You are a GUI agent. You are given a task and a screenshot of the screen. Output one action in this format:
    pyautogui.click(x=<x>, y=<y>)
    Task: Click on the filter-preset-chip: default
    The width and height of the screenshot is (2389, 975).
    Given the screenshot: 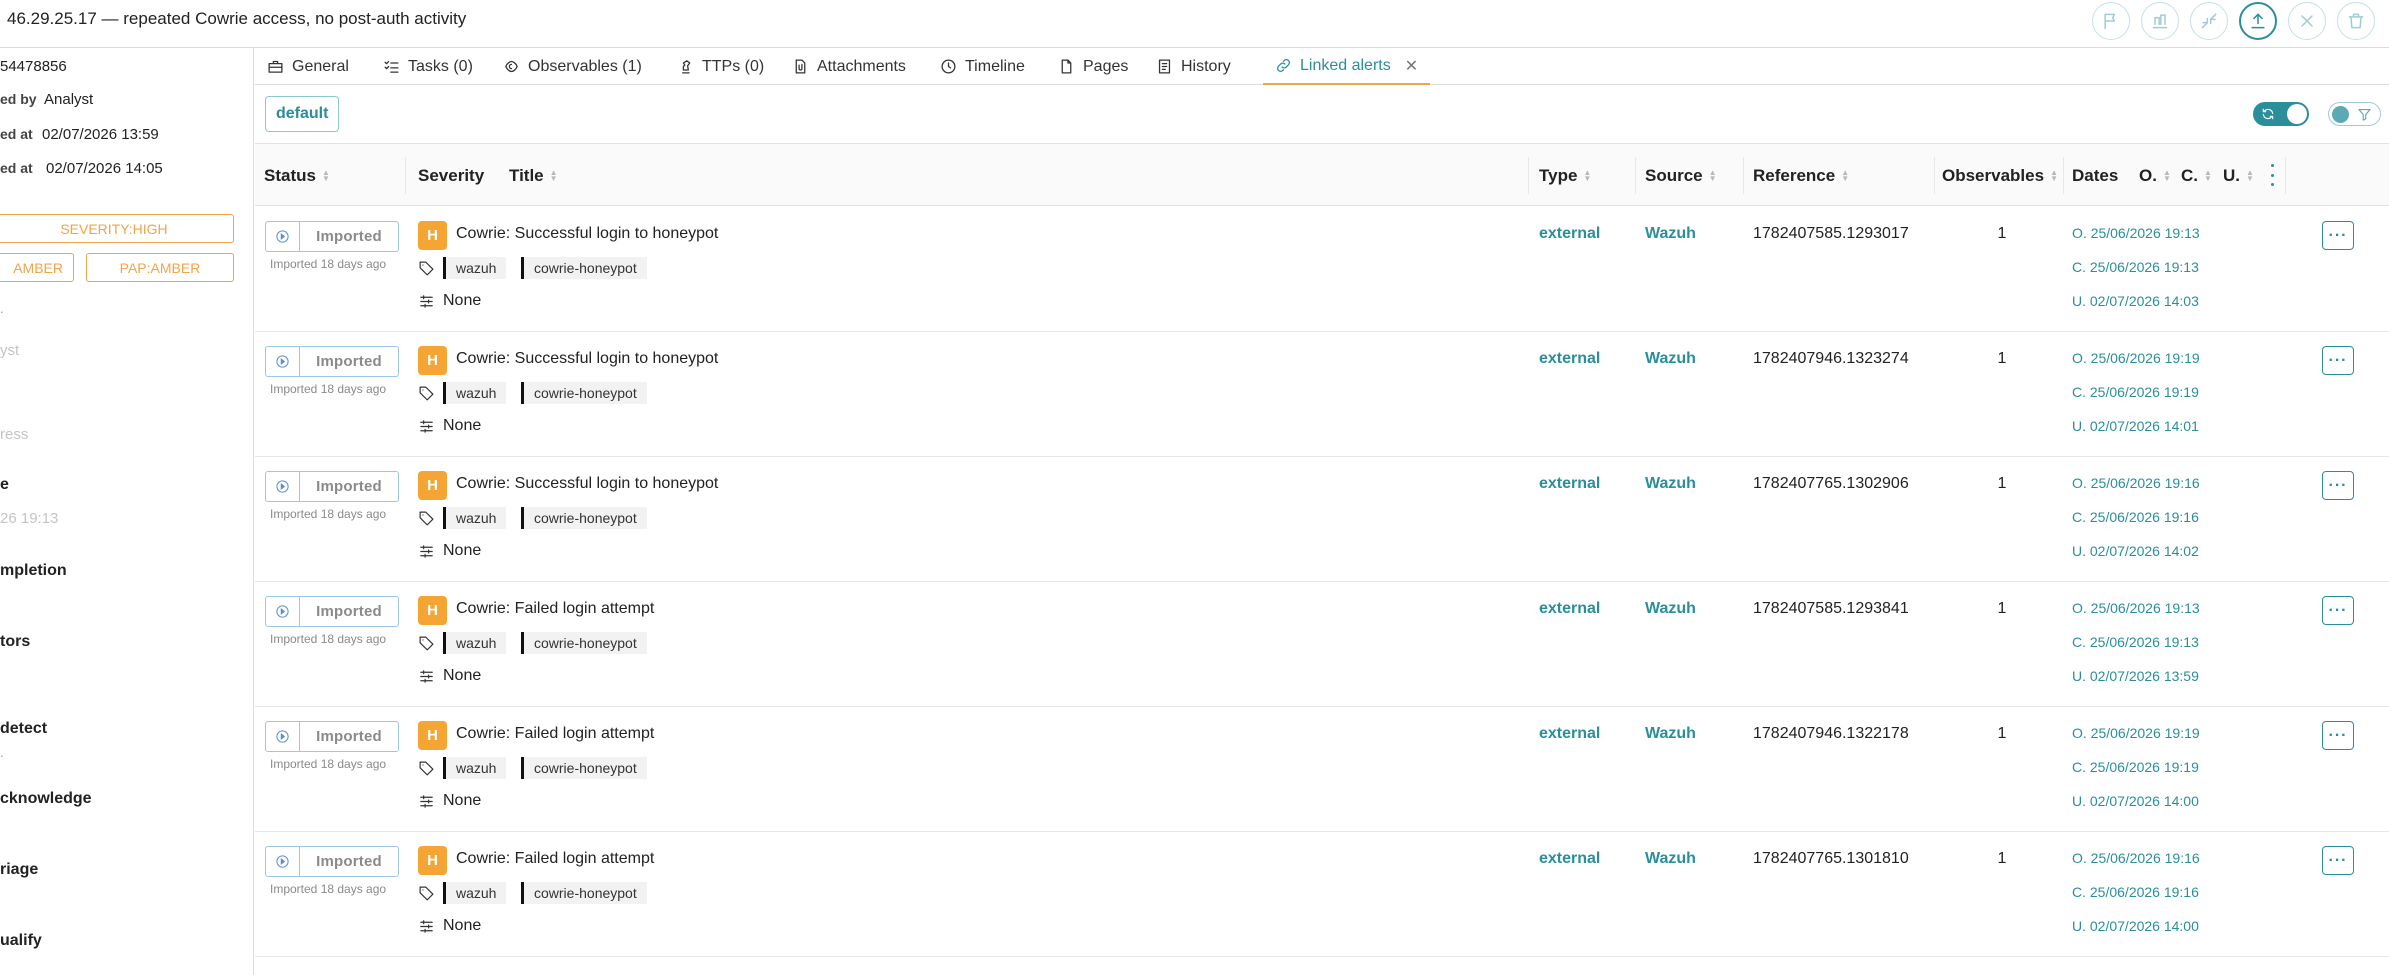 What is the action you would take?
    pyautogui.click(x=302, y=114)
    